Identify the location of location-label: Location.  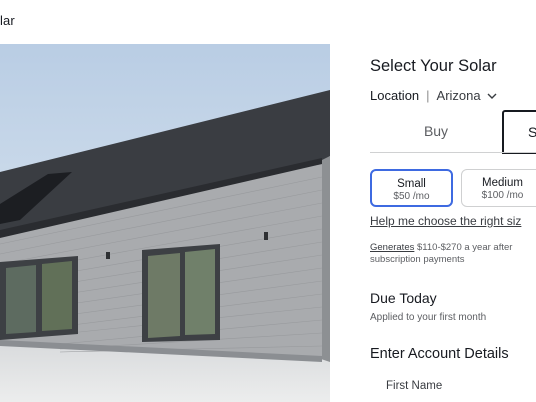
(395, 95).